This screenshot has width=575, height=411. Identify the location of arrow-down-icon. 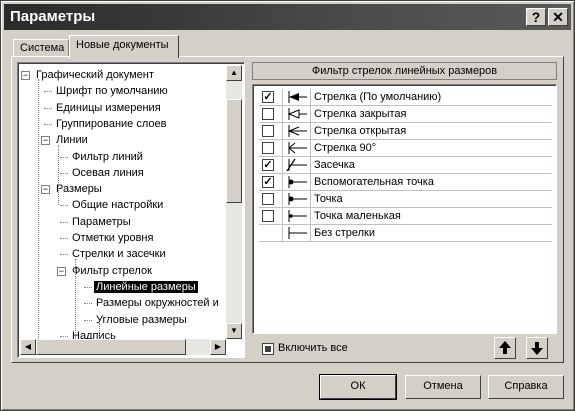
(537, 348).